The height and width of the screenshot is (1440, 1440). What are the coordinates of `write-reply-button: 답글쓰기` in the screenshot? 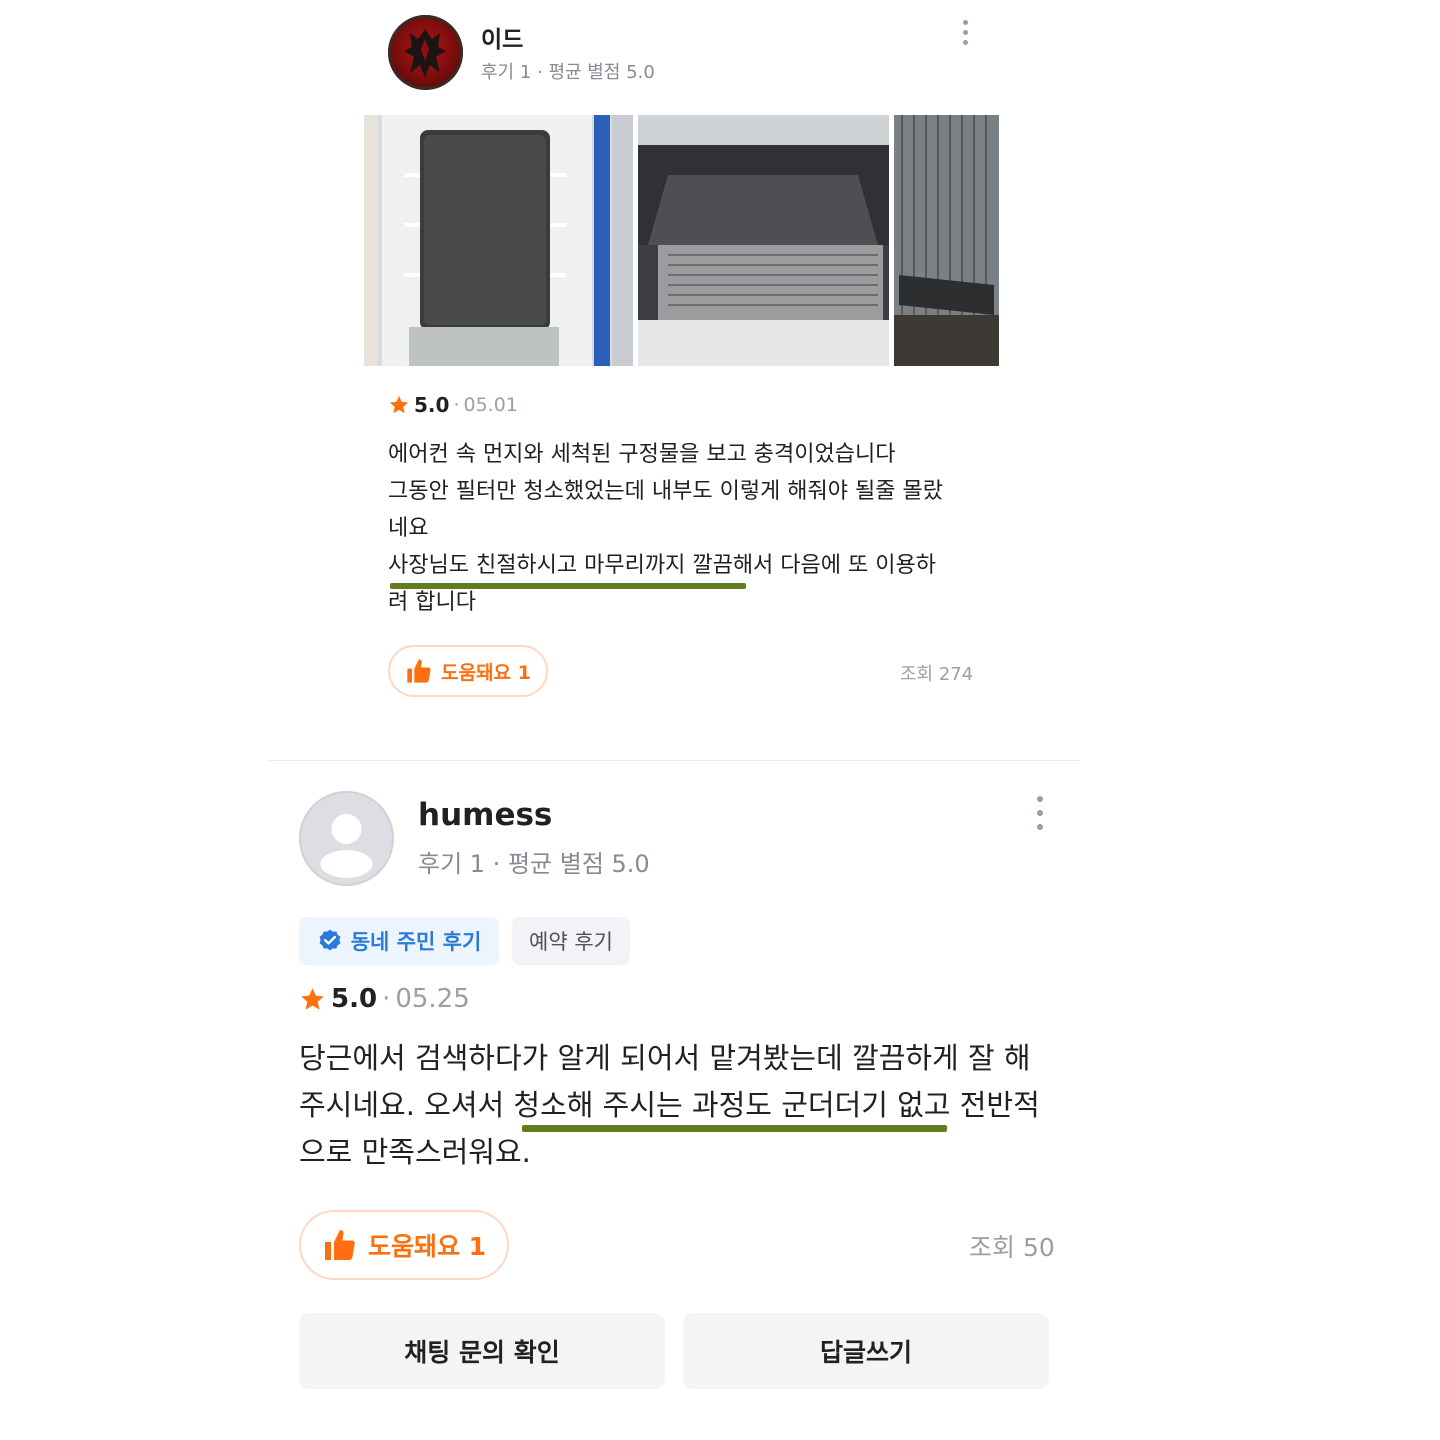 It's located at (866, 1351).